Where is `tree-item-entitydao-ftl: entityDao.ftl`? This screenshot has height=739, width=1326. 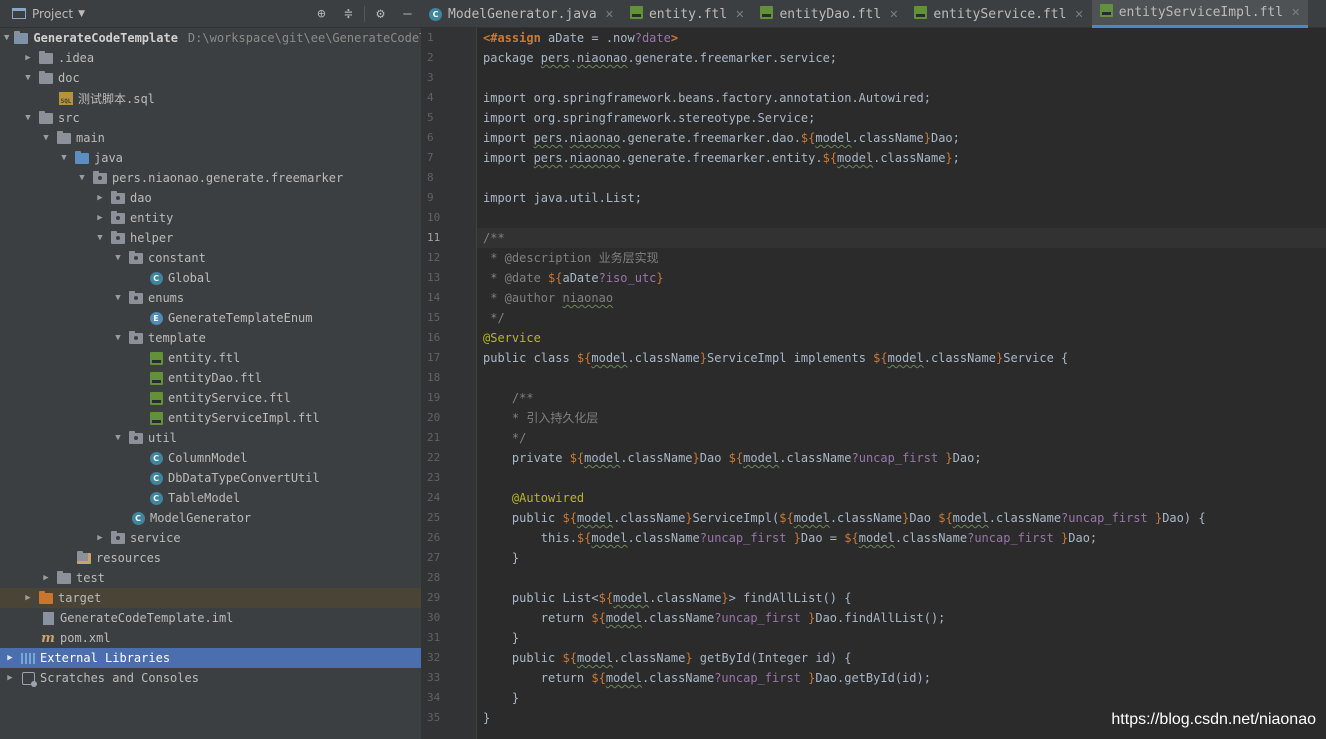
tree-item-entitydao-ftl: entityDao.ftl is located at coordinates (210, 378).